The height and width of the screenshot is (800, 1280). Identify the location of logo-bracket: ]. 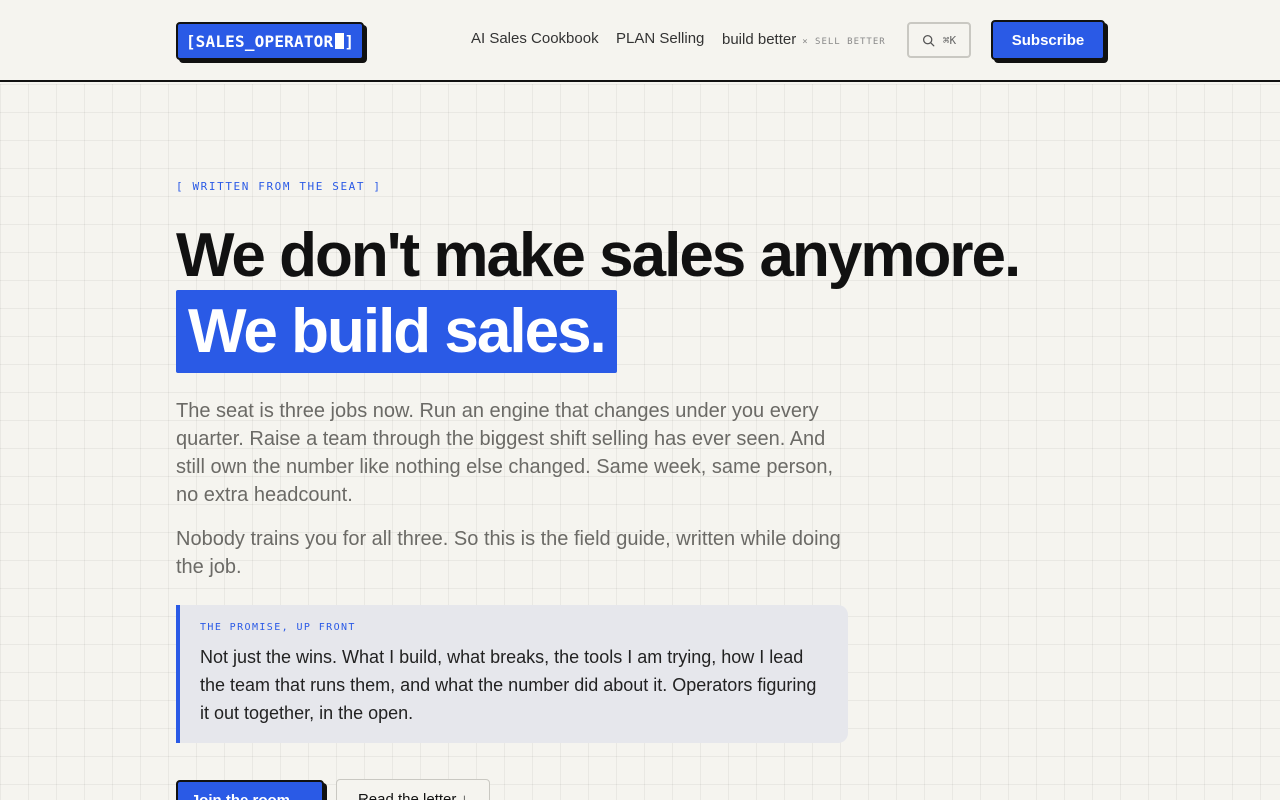
(349, 41).